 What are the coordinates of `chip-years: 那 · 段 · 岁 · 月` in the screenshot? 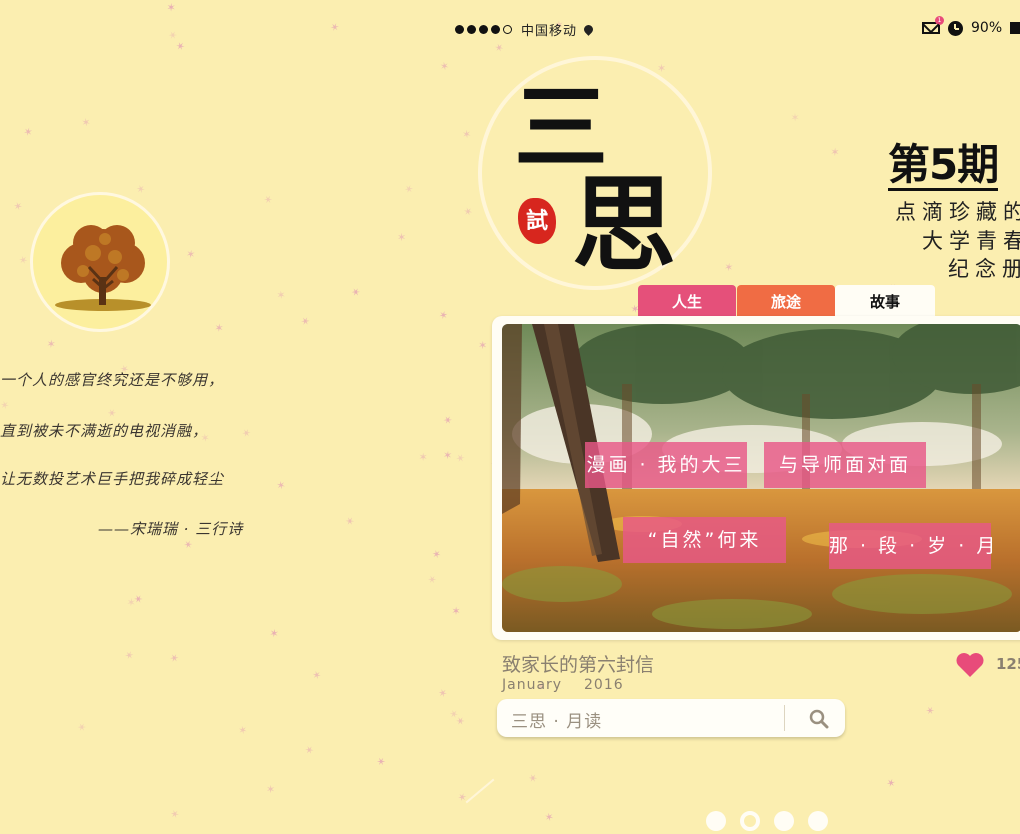 It's located at (912, 546).